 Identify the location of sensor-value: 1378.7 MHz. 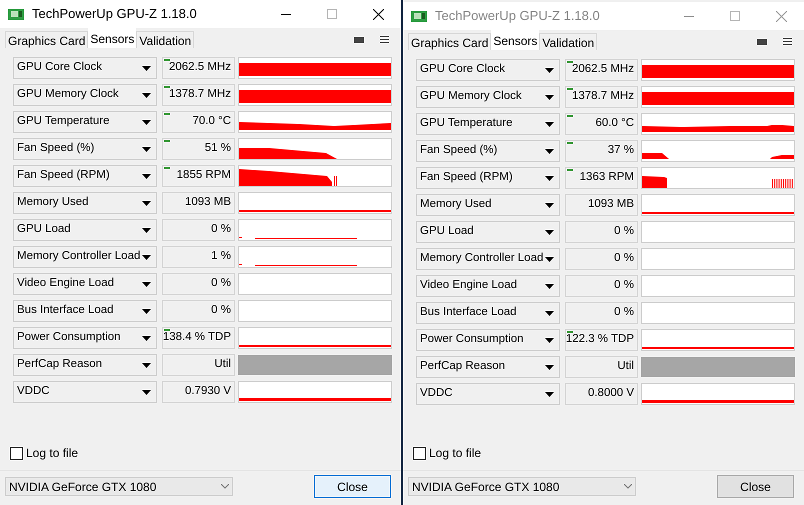
(198, 95).